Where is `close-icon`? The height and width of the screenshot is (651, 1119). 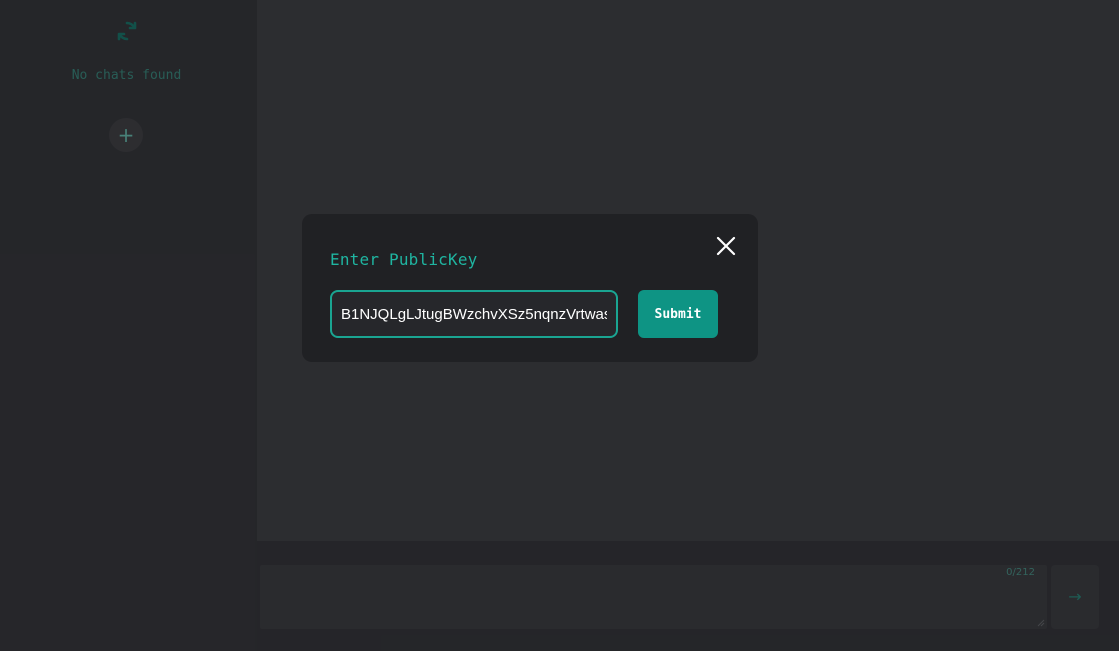 close-icon is located at coordinates (726, 246).